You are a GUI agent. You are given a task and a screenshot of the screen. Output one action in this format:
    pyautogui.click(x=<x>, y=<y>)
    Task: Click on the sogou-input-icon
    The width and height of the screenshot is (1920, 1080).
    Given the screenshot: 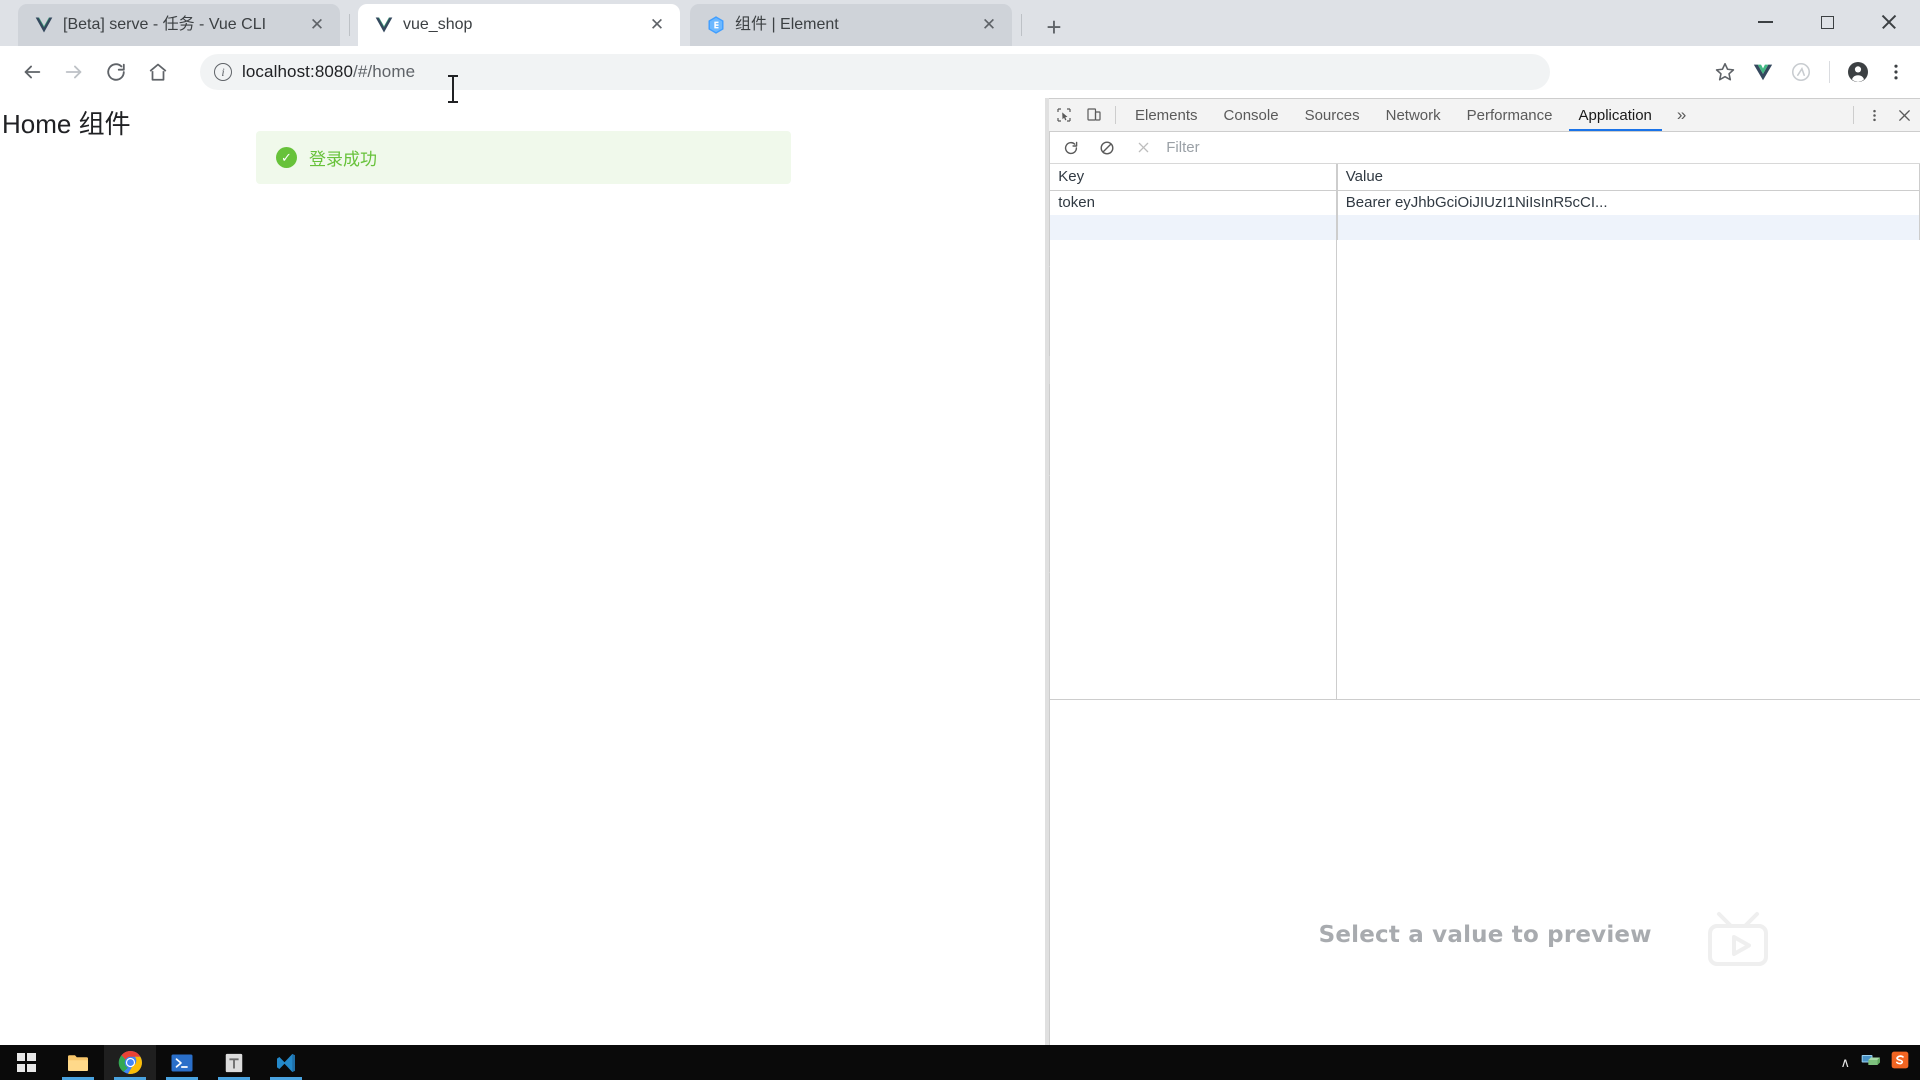 What is the action you would take?
    pyautogui.click(x=1900, y=1062)
    